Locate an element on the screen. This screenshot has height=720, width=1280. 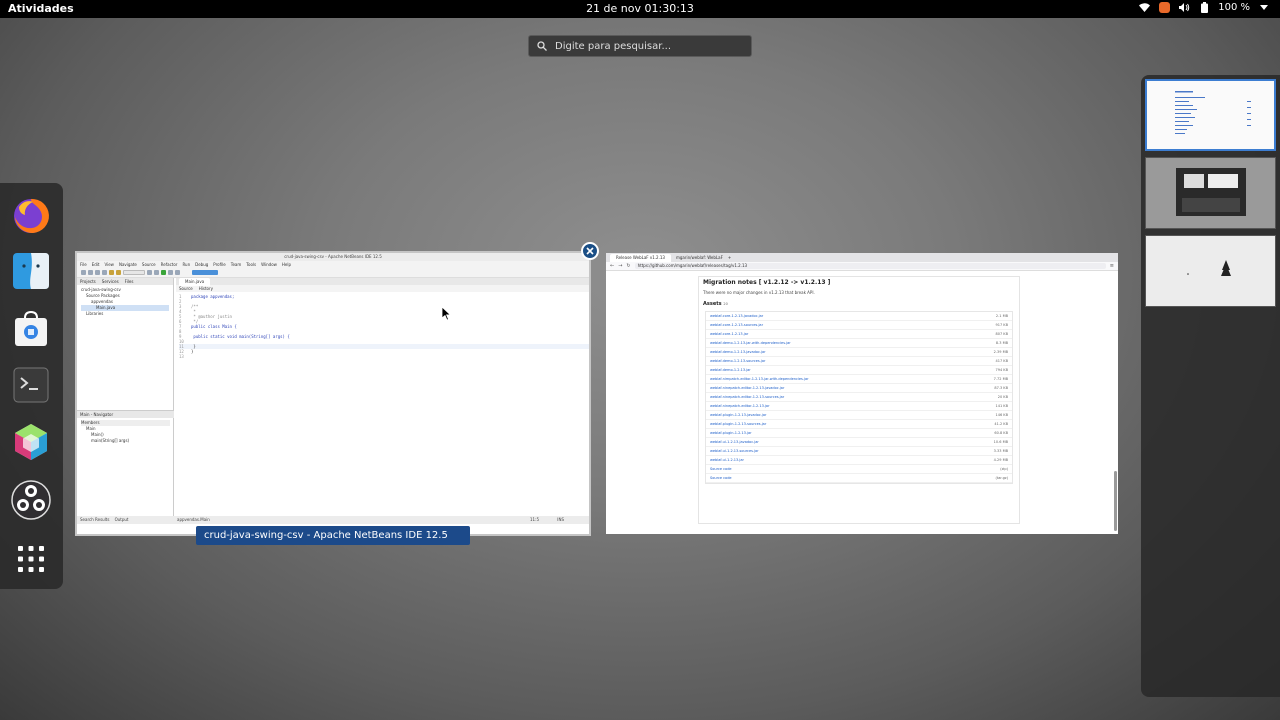
asset-row: weblaf-ui-1.2.13-javadoc.jar 10.6 MB is located at coordinates (859, 442).